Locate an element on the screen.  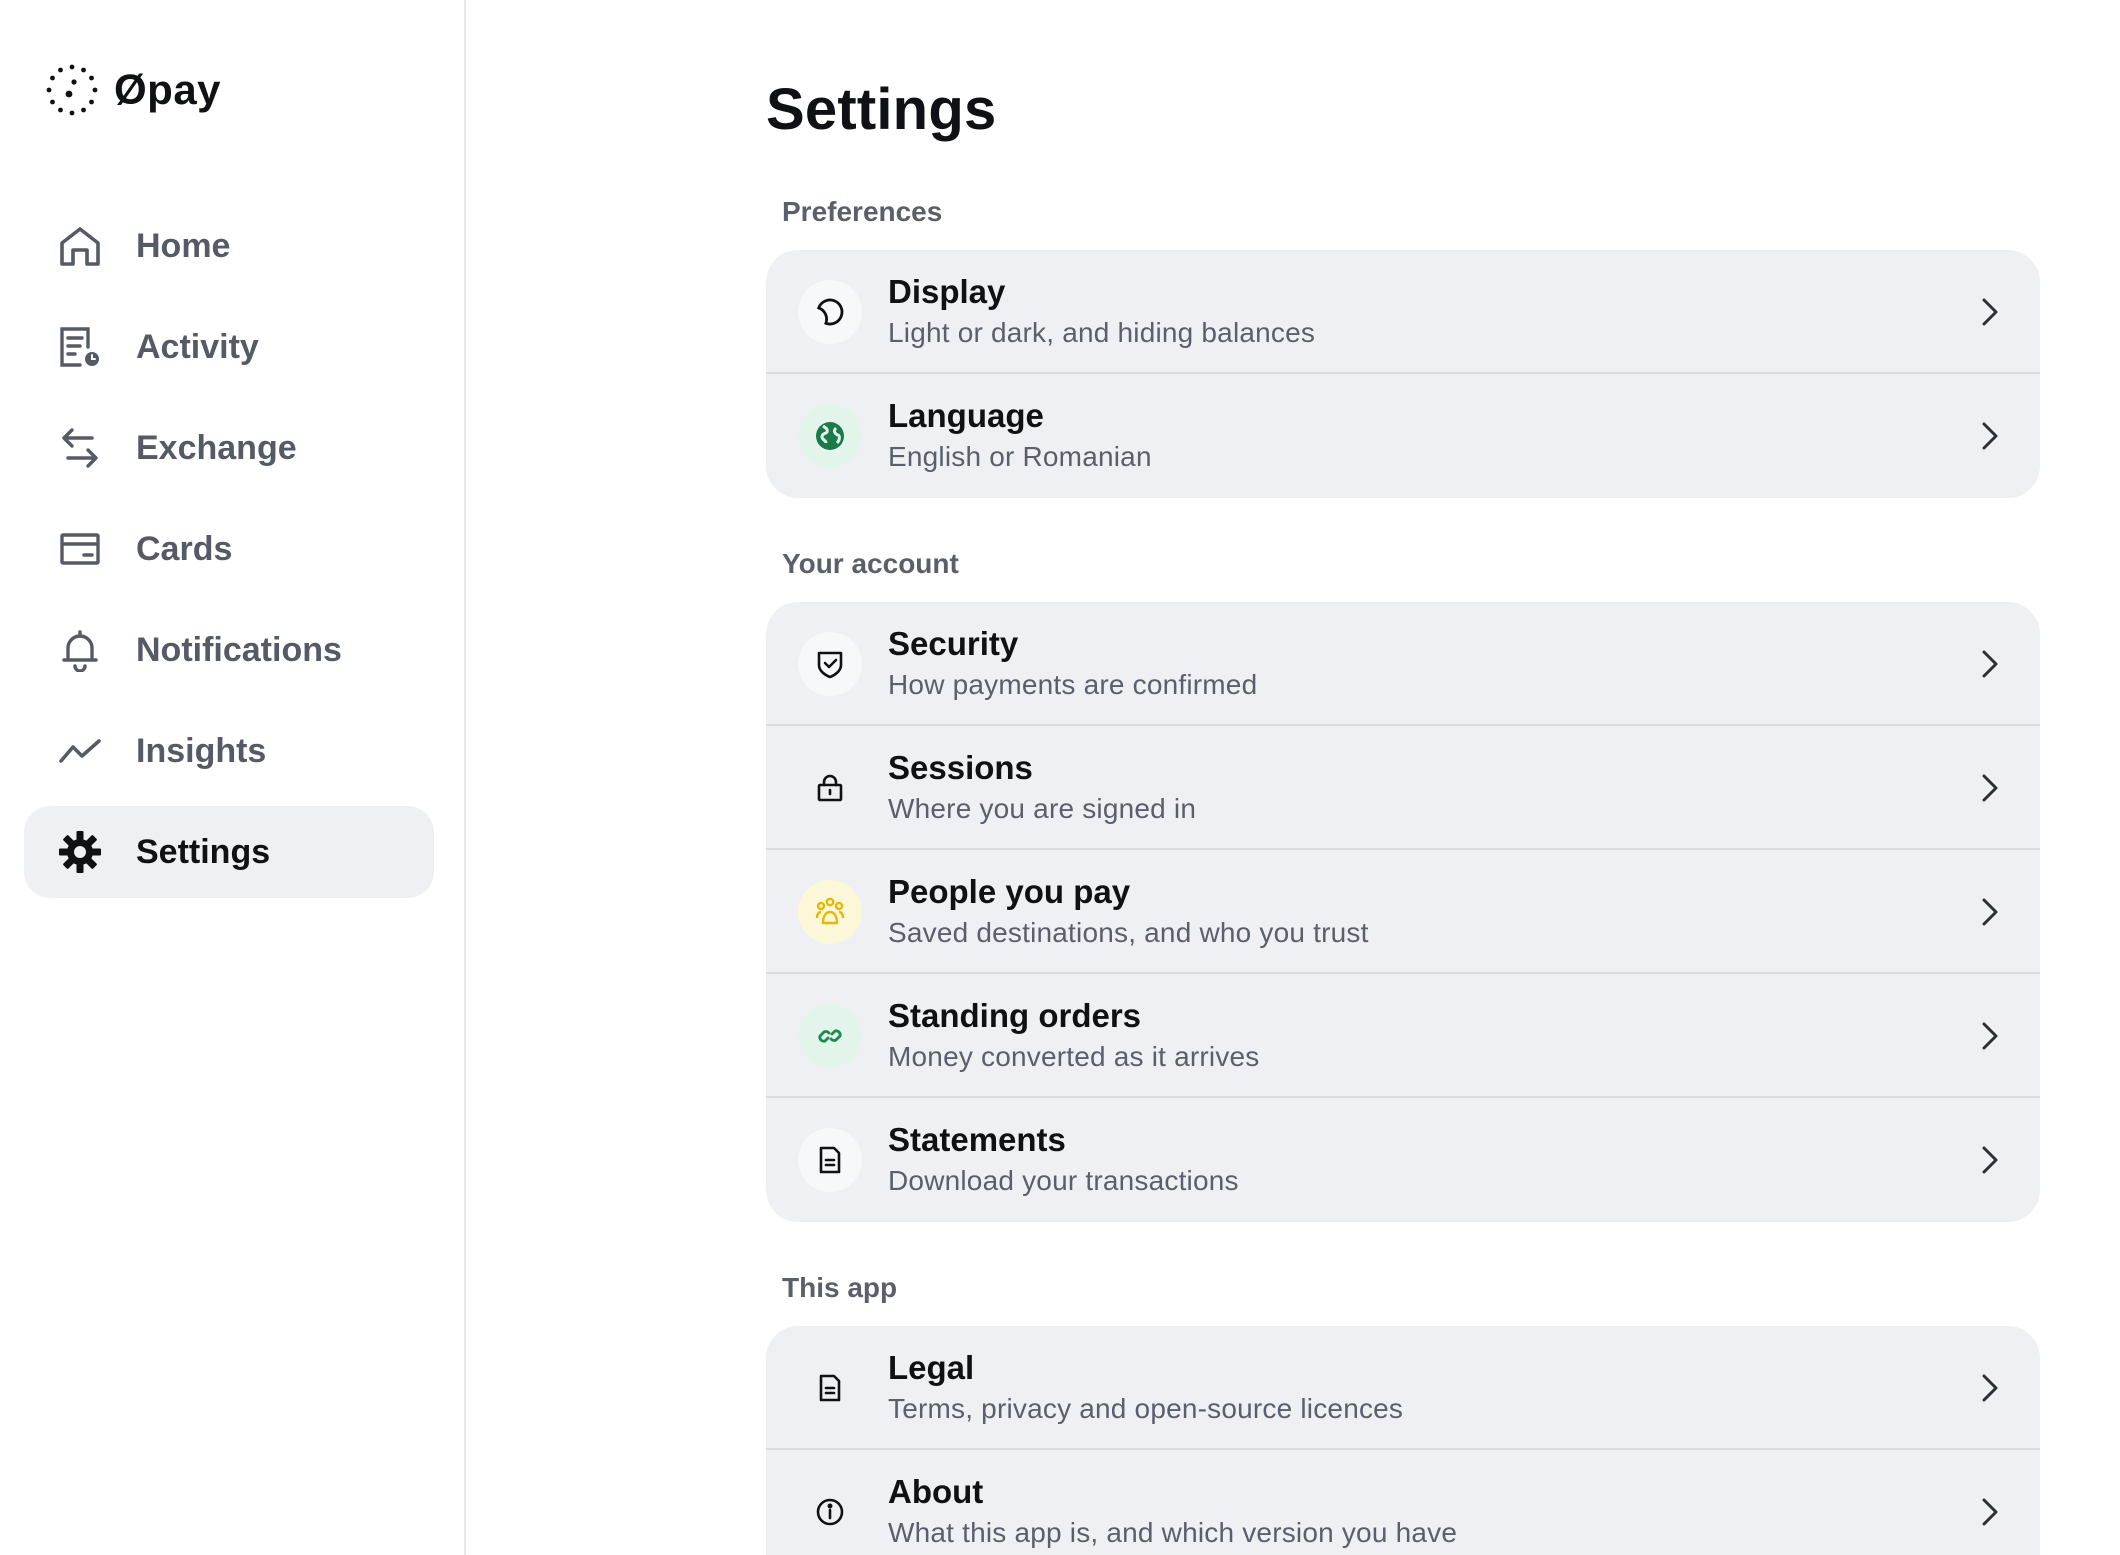
sidebar-item-exchange: Exchange is located at coordinates (229, 448).